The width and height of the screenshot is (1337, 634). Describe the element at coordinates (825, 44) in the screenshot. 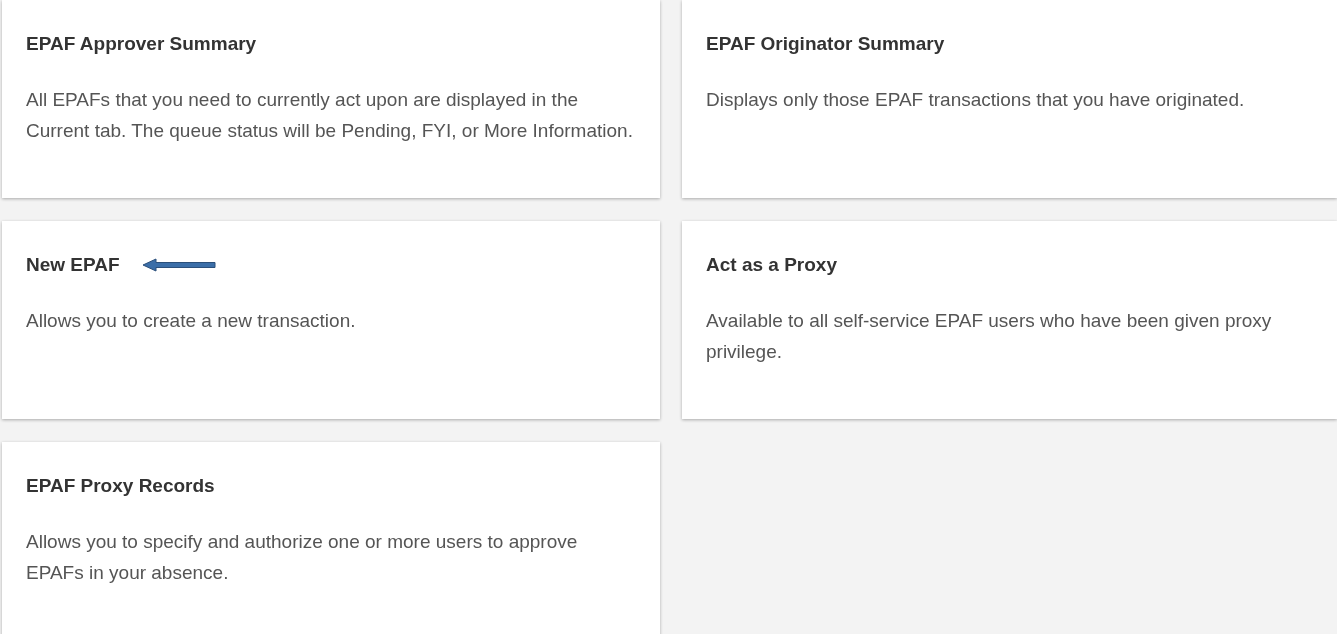

I see `card-title: EPAF Originator Summary` at that location.